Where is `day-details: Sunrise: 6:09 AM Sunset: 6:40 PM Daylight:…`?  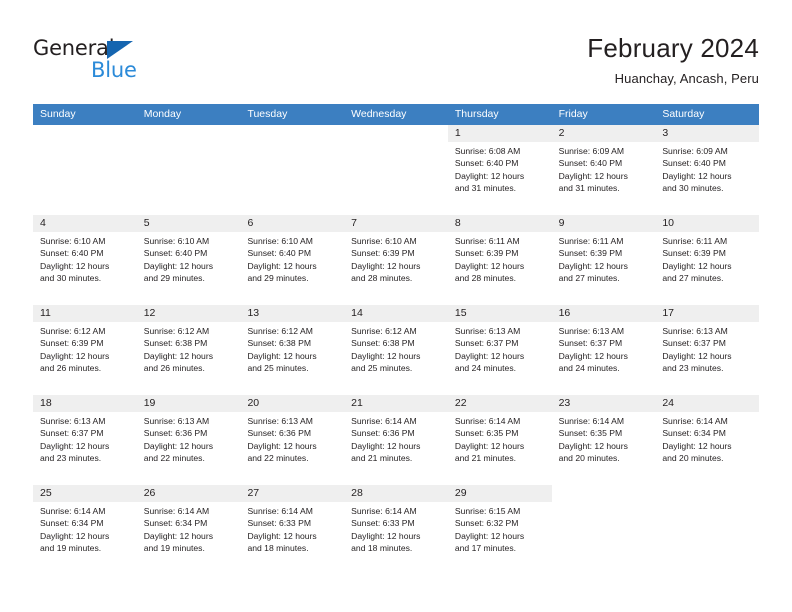 day-details: Sunrise: 6:09 AM Sunset: 6:40 PM Daylight:… is located at coordinates (707, 170).